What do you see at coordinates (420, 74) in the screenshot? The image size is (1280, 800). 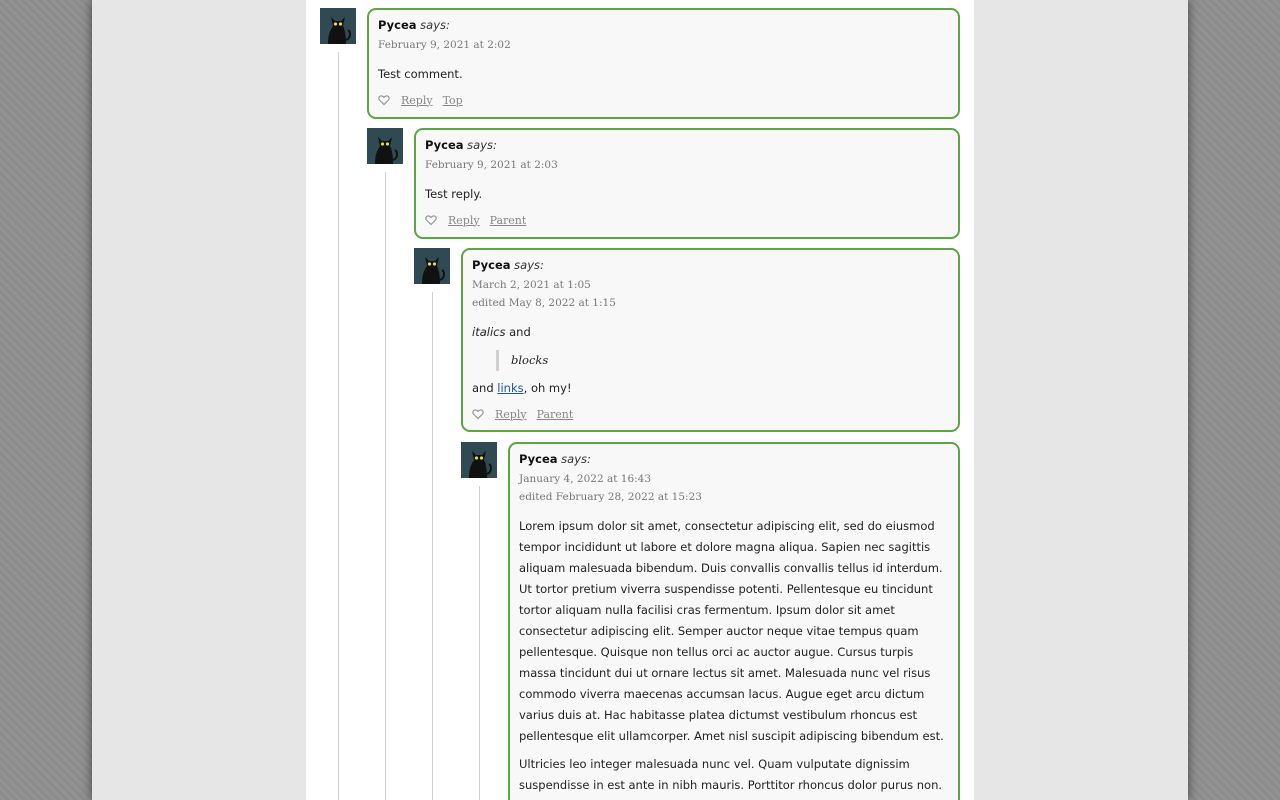 I see `comment-paragraph: Test comment.` at bounding box center [420, 74].